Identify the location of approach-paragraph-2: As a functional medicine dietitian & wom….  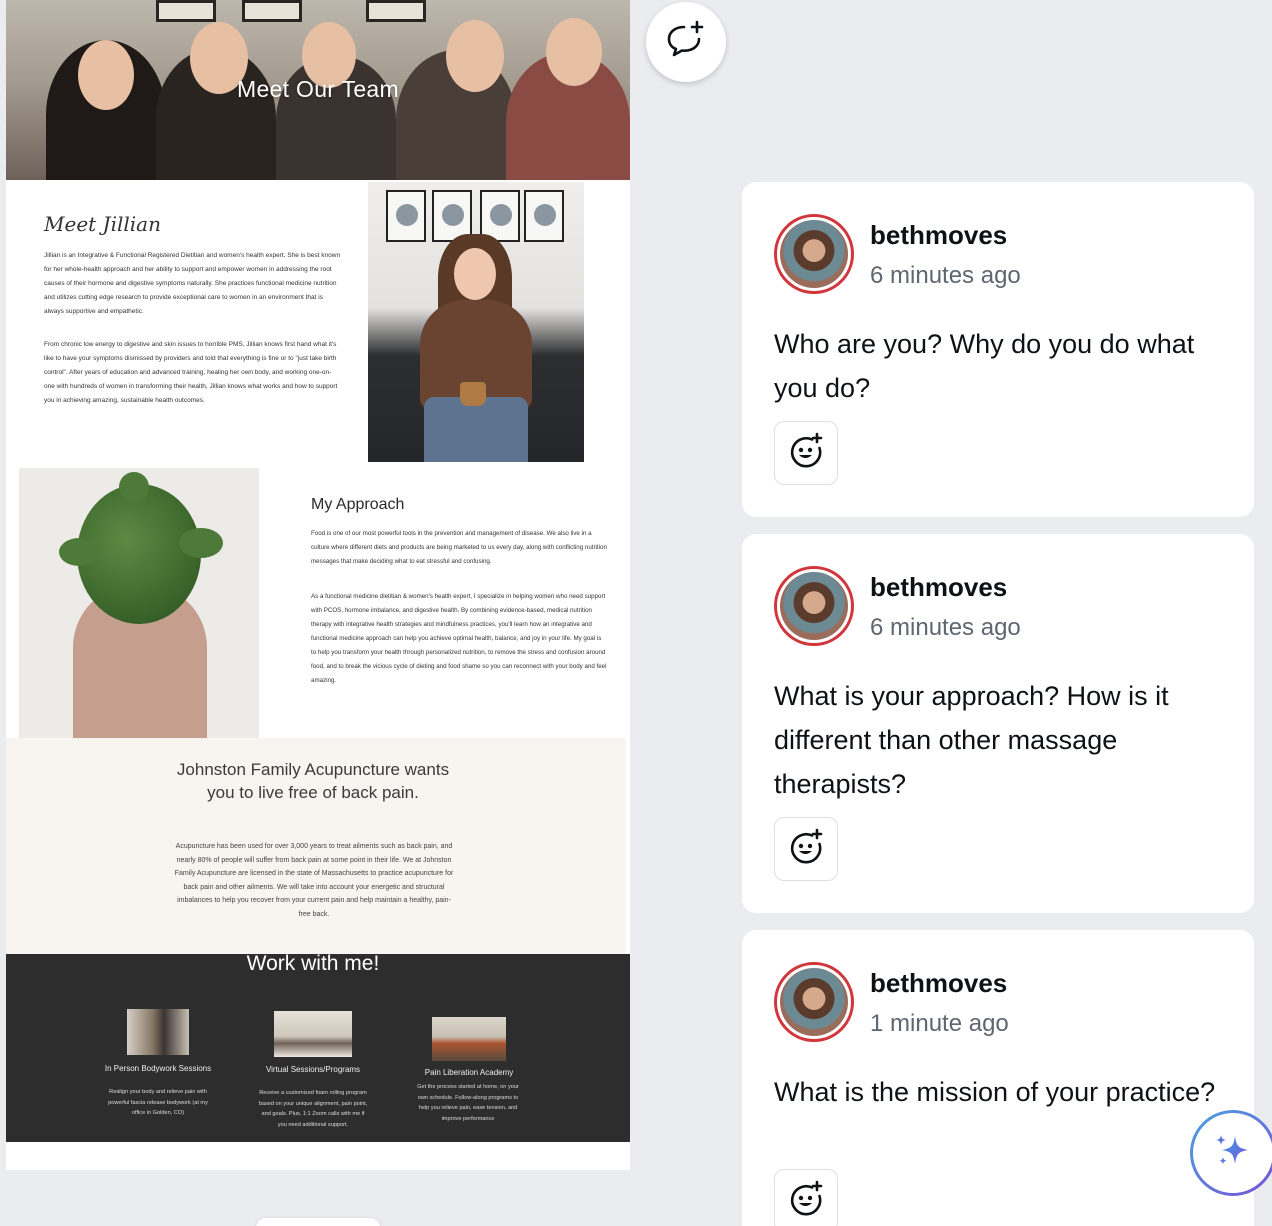
(459, 638).